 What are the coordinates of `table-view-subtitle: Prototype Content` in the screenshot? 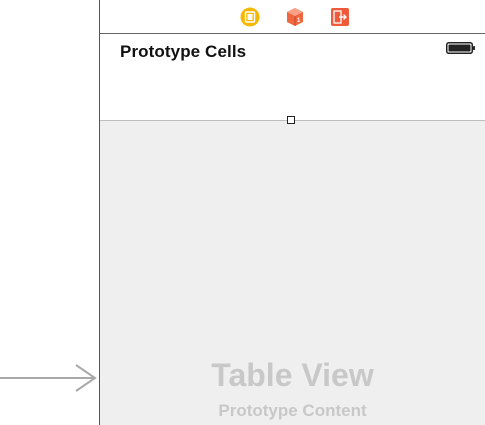 It's located at (292, 410).